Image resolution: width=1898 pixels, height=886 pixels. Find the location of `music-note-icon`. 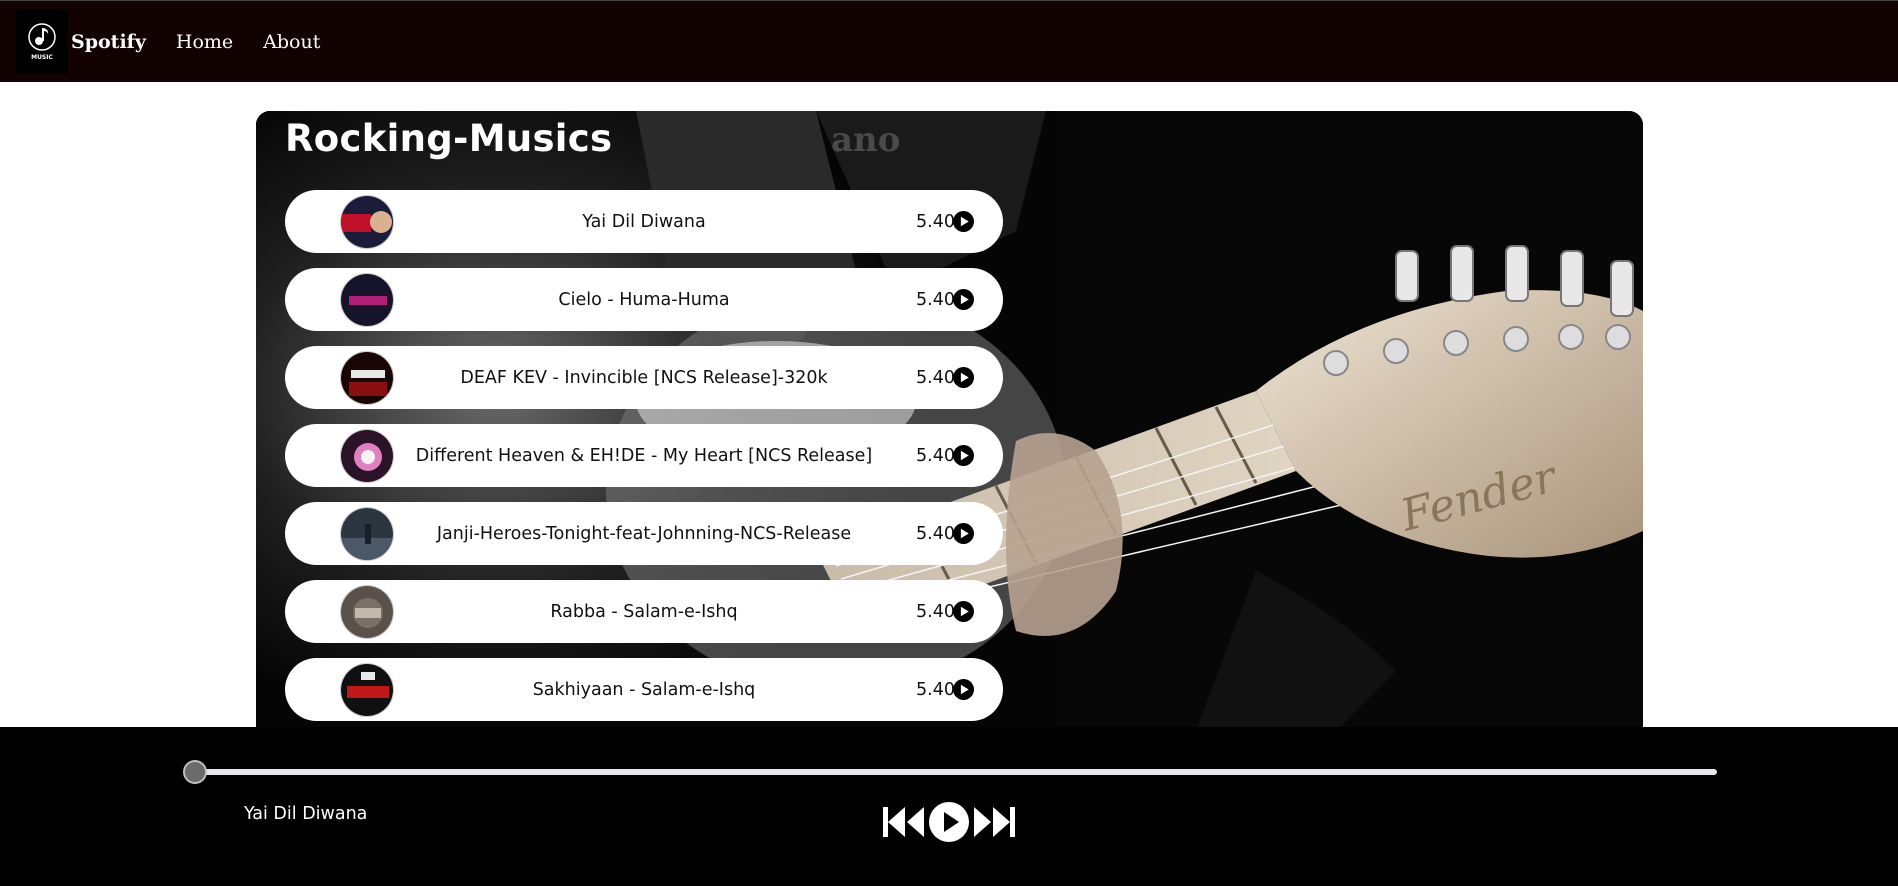

music-note-icon is located at coordinates (42, 37).